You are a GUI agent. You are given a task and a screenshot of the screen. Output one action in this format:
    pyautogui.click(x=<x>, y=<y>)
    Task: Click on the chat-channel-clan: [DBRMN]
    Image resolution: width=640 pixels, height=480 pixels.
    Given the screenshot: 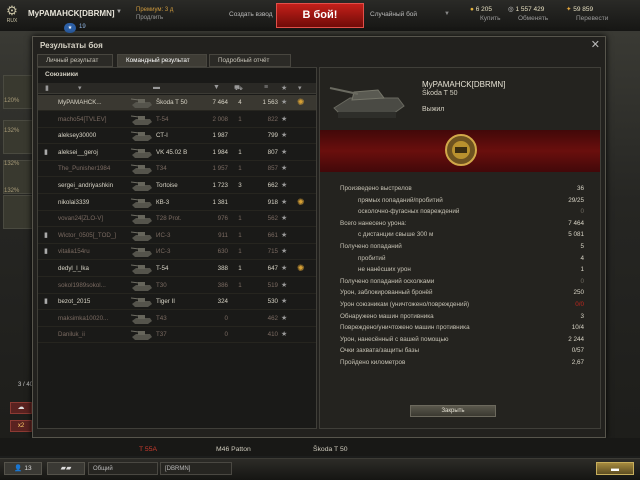 What is the action you would take?
    pyautogui.click(x=196, y=468)
    